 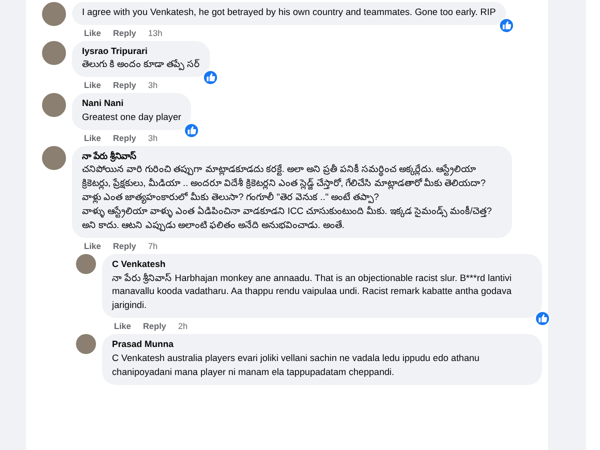 What do you see at coordinates (292, 157) in the screenshot?
I see `comment-author: నా పేరు శ్రీనివాస్` at bounding box center [292, 157].